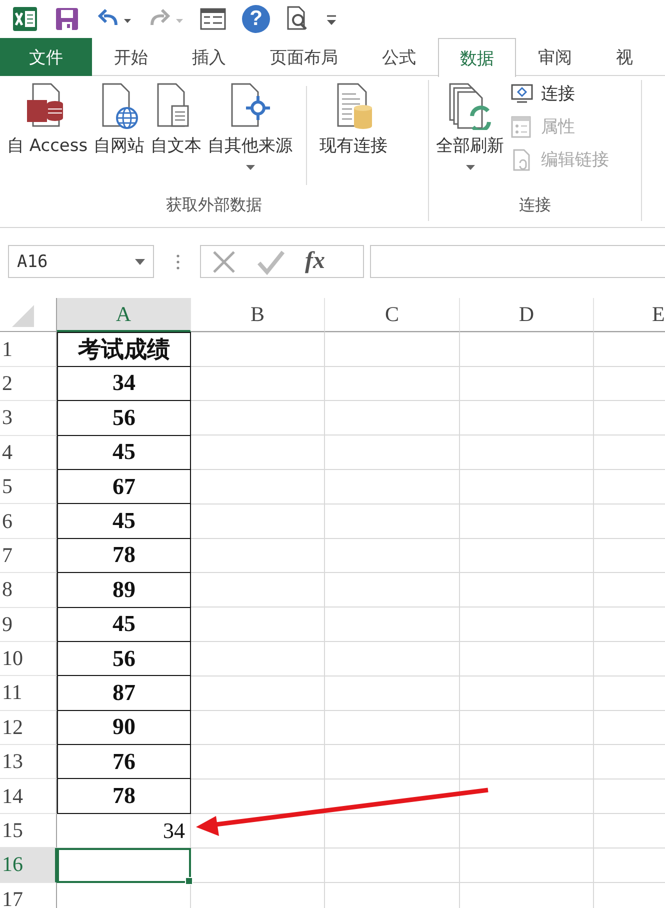  What do you see at coordinates (28, 625) in the screenshot?
I see `row-header: 9` at bounding box center [28, 625].